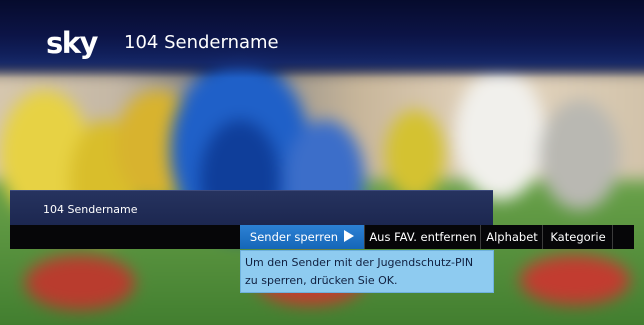 The width and height of the screenshot is (644, 325). I want to click on menu-item-label: Sender sperren, so click(294, 237).